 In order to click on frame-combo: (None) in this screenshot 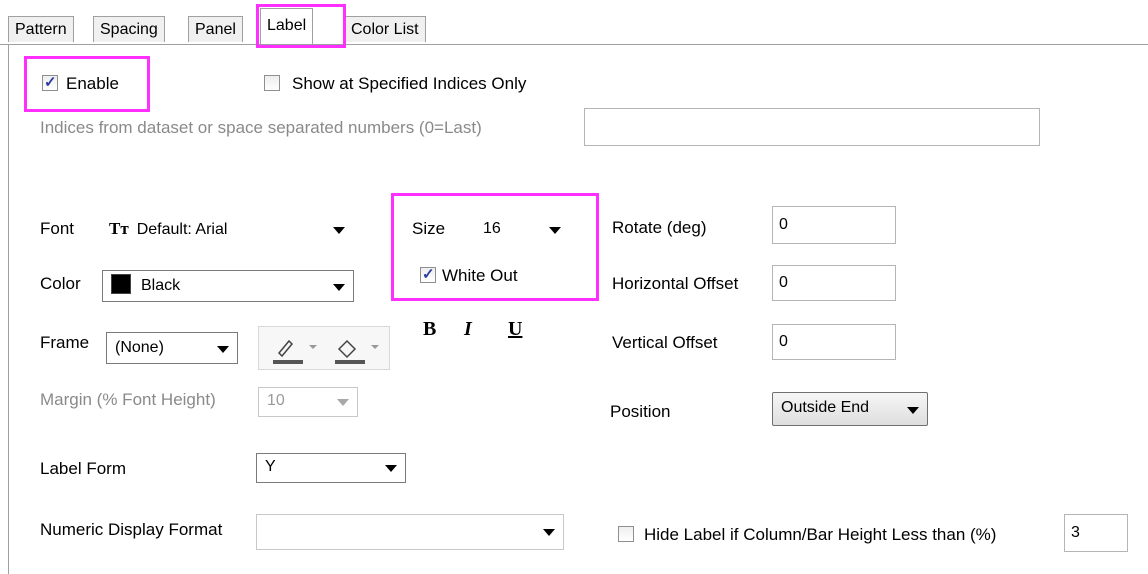, I will do `click(172, 348)`.